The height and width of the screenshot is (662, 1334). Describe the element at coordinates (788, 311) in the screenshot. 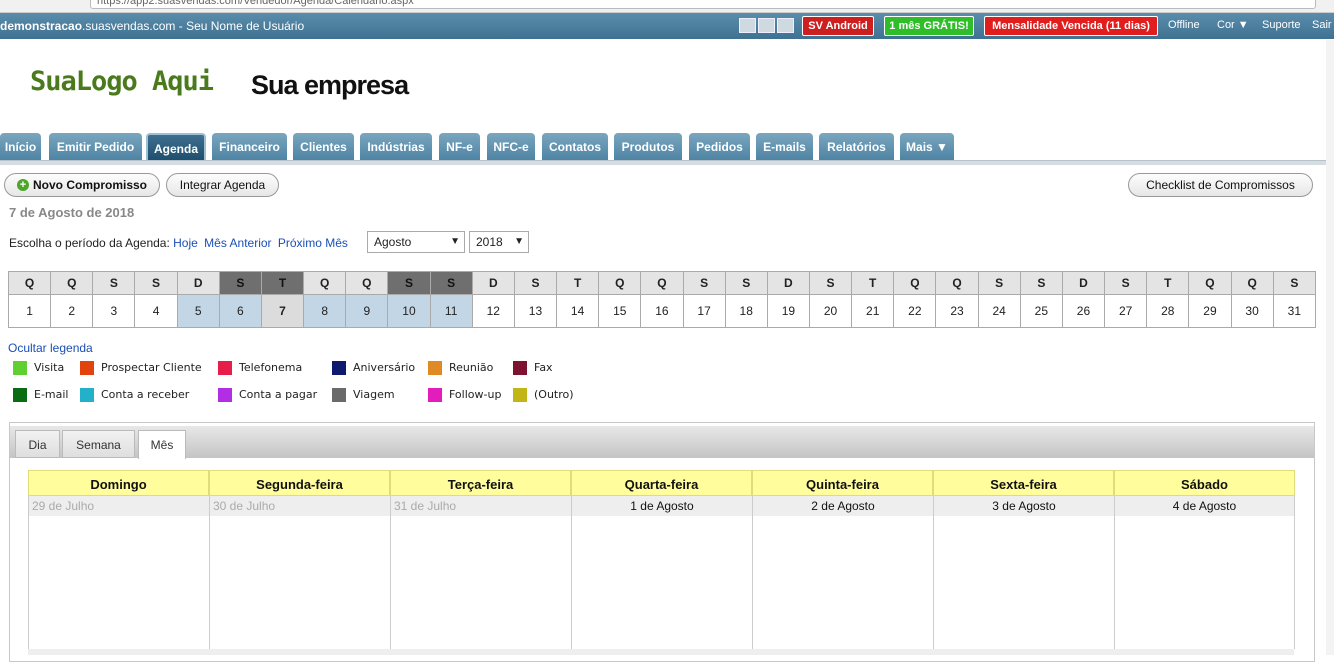

I see `day-cell: 19` at that location.